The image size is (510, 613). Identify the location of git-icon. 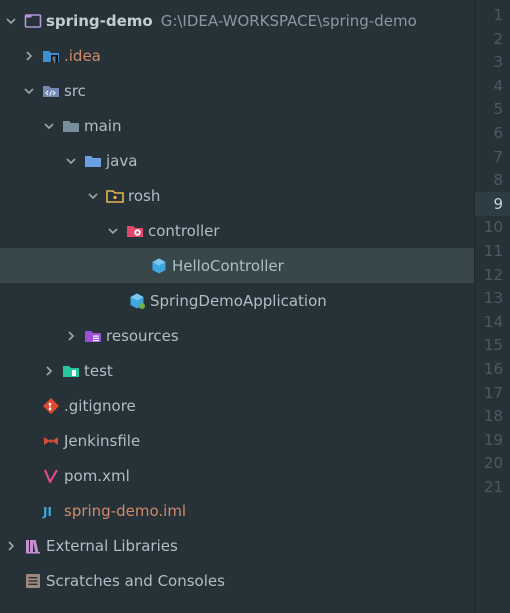
(51, 406).